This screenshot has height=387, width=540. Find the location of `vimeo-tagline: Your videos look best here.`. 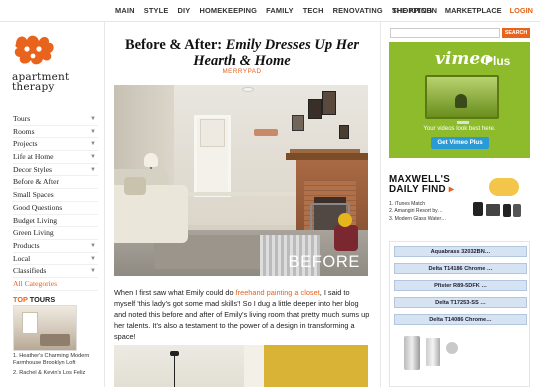

vimeo-tagline: Your videos look best here. is located at coordinates (459, 129).